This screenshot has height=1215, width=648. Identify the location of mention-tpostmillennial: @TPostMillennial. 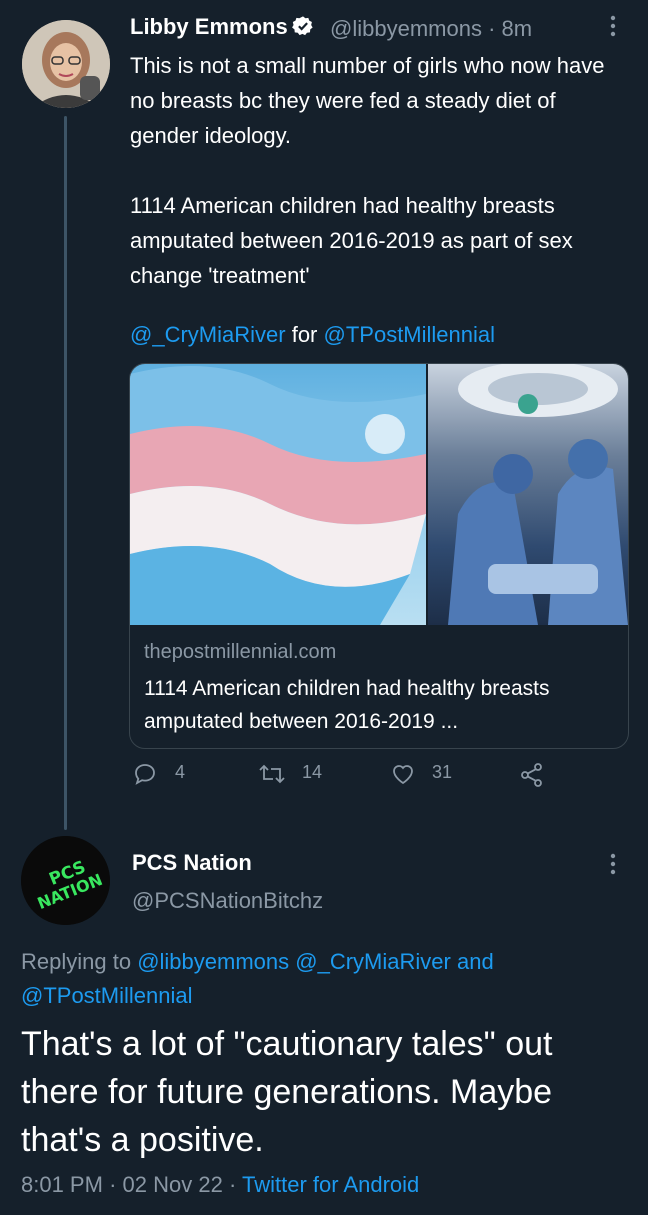
(410, 334).